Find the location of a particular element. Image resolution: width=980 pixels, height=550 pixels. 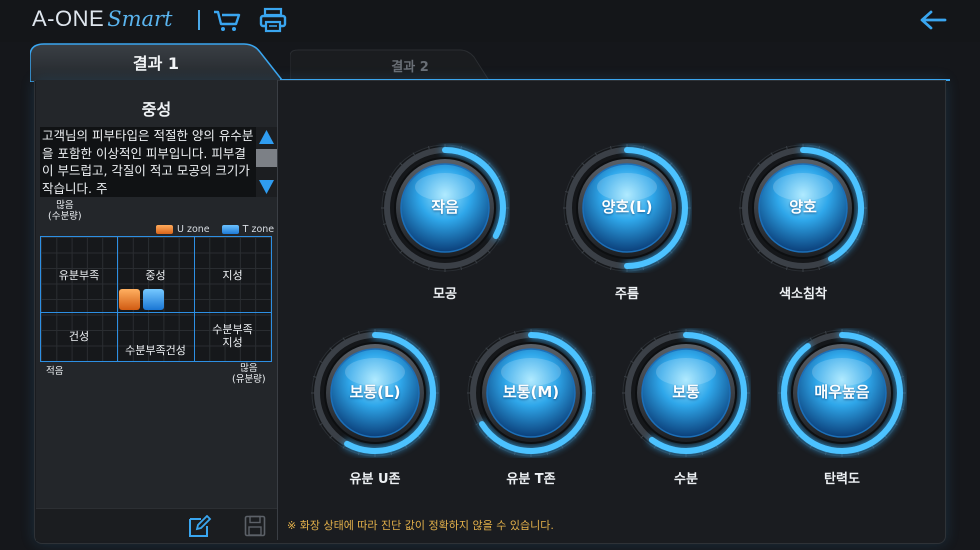

u-zone-swatch is located at coordinates (164, 229).